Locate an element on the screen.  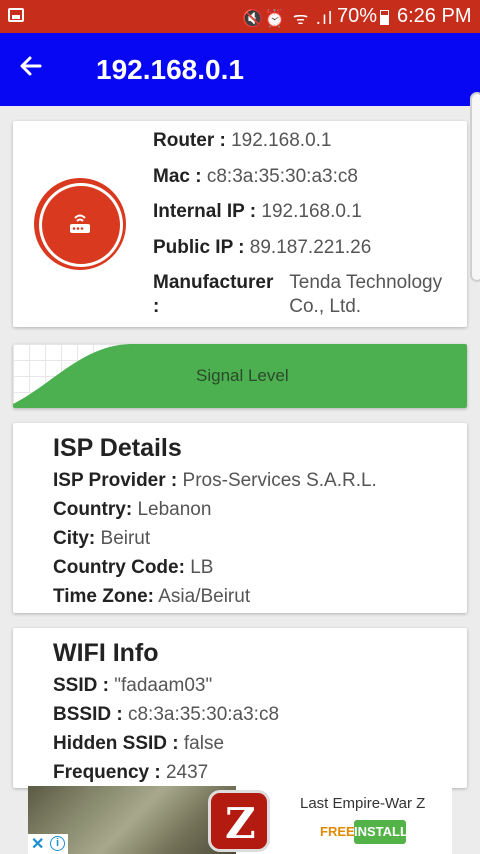
mac-line: Mac : c8:3a:35:30:a3:c8 is located at coordinates (255, 176).